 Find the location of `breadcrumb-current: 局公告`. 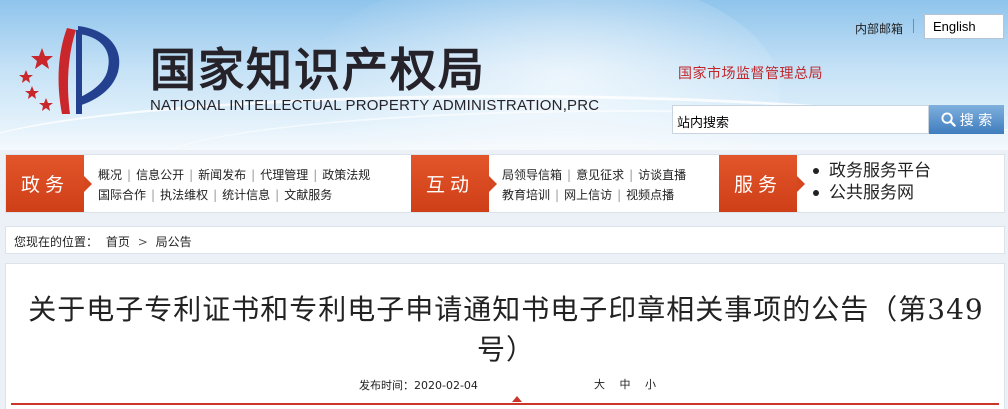

breadcrumb-current: 局公告 is located at coordinates (174, 242).